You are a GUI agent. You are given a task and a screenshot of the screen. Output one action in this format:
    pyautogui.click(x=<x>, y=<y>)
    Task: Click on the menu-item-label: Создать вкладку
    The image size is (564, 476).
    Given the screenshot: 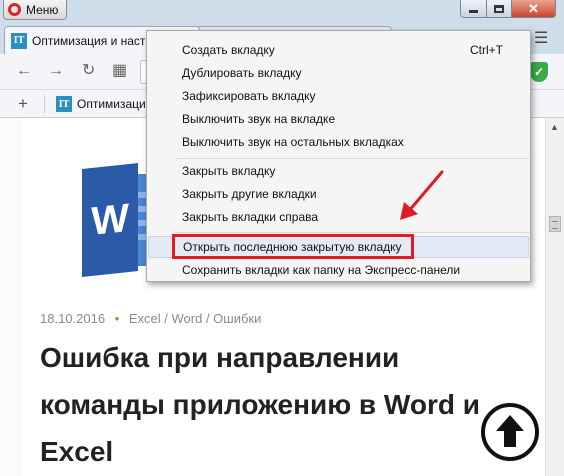 What is the action you would take?
    pyautogui.click(x=228, y=50)
    